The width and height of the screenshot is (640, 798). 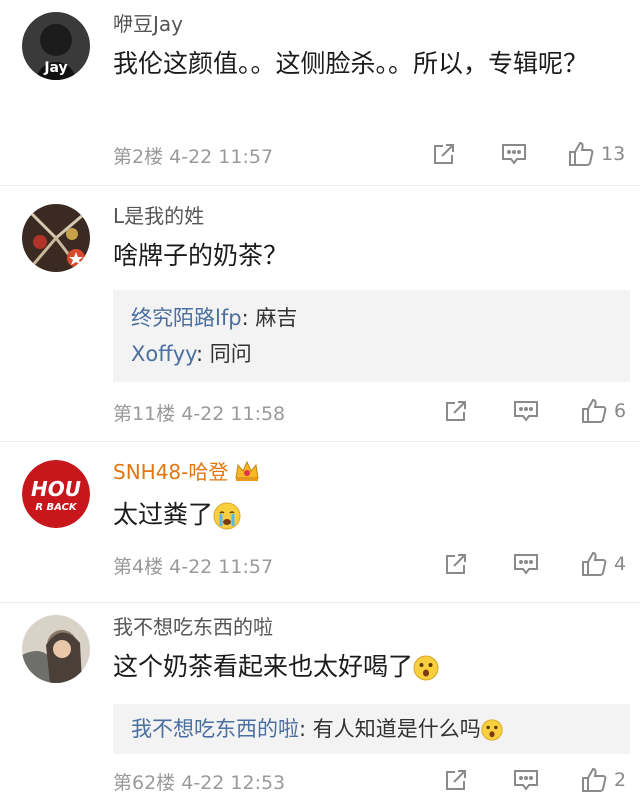 I want to click on like-button: 4, so click(x=603, y=564).